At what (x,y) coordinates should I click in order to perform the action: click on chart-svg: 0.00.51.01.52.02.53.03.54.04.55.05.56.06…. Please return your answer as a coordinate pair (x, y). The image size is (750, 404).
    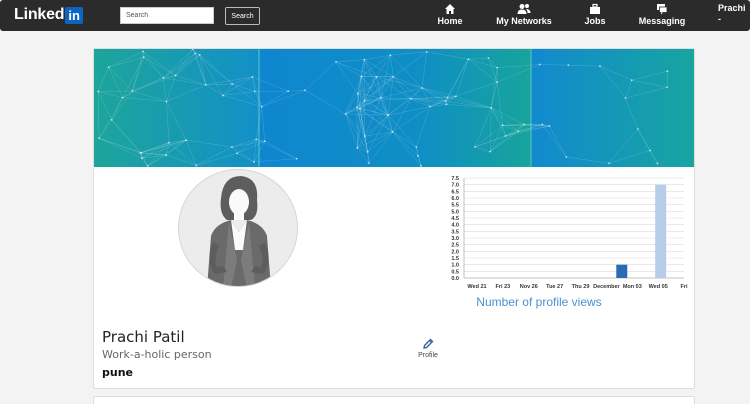
    Looking at the image, I should click on (570, 233).